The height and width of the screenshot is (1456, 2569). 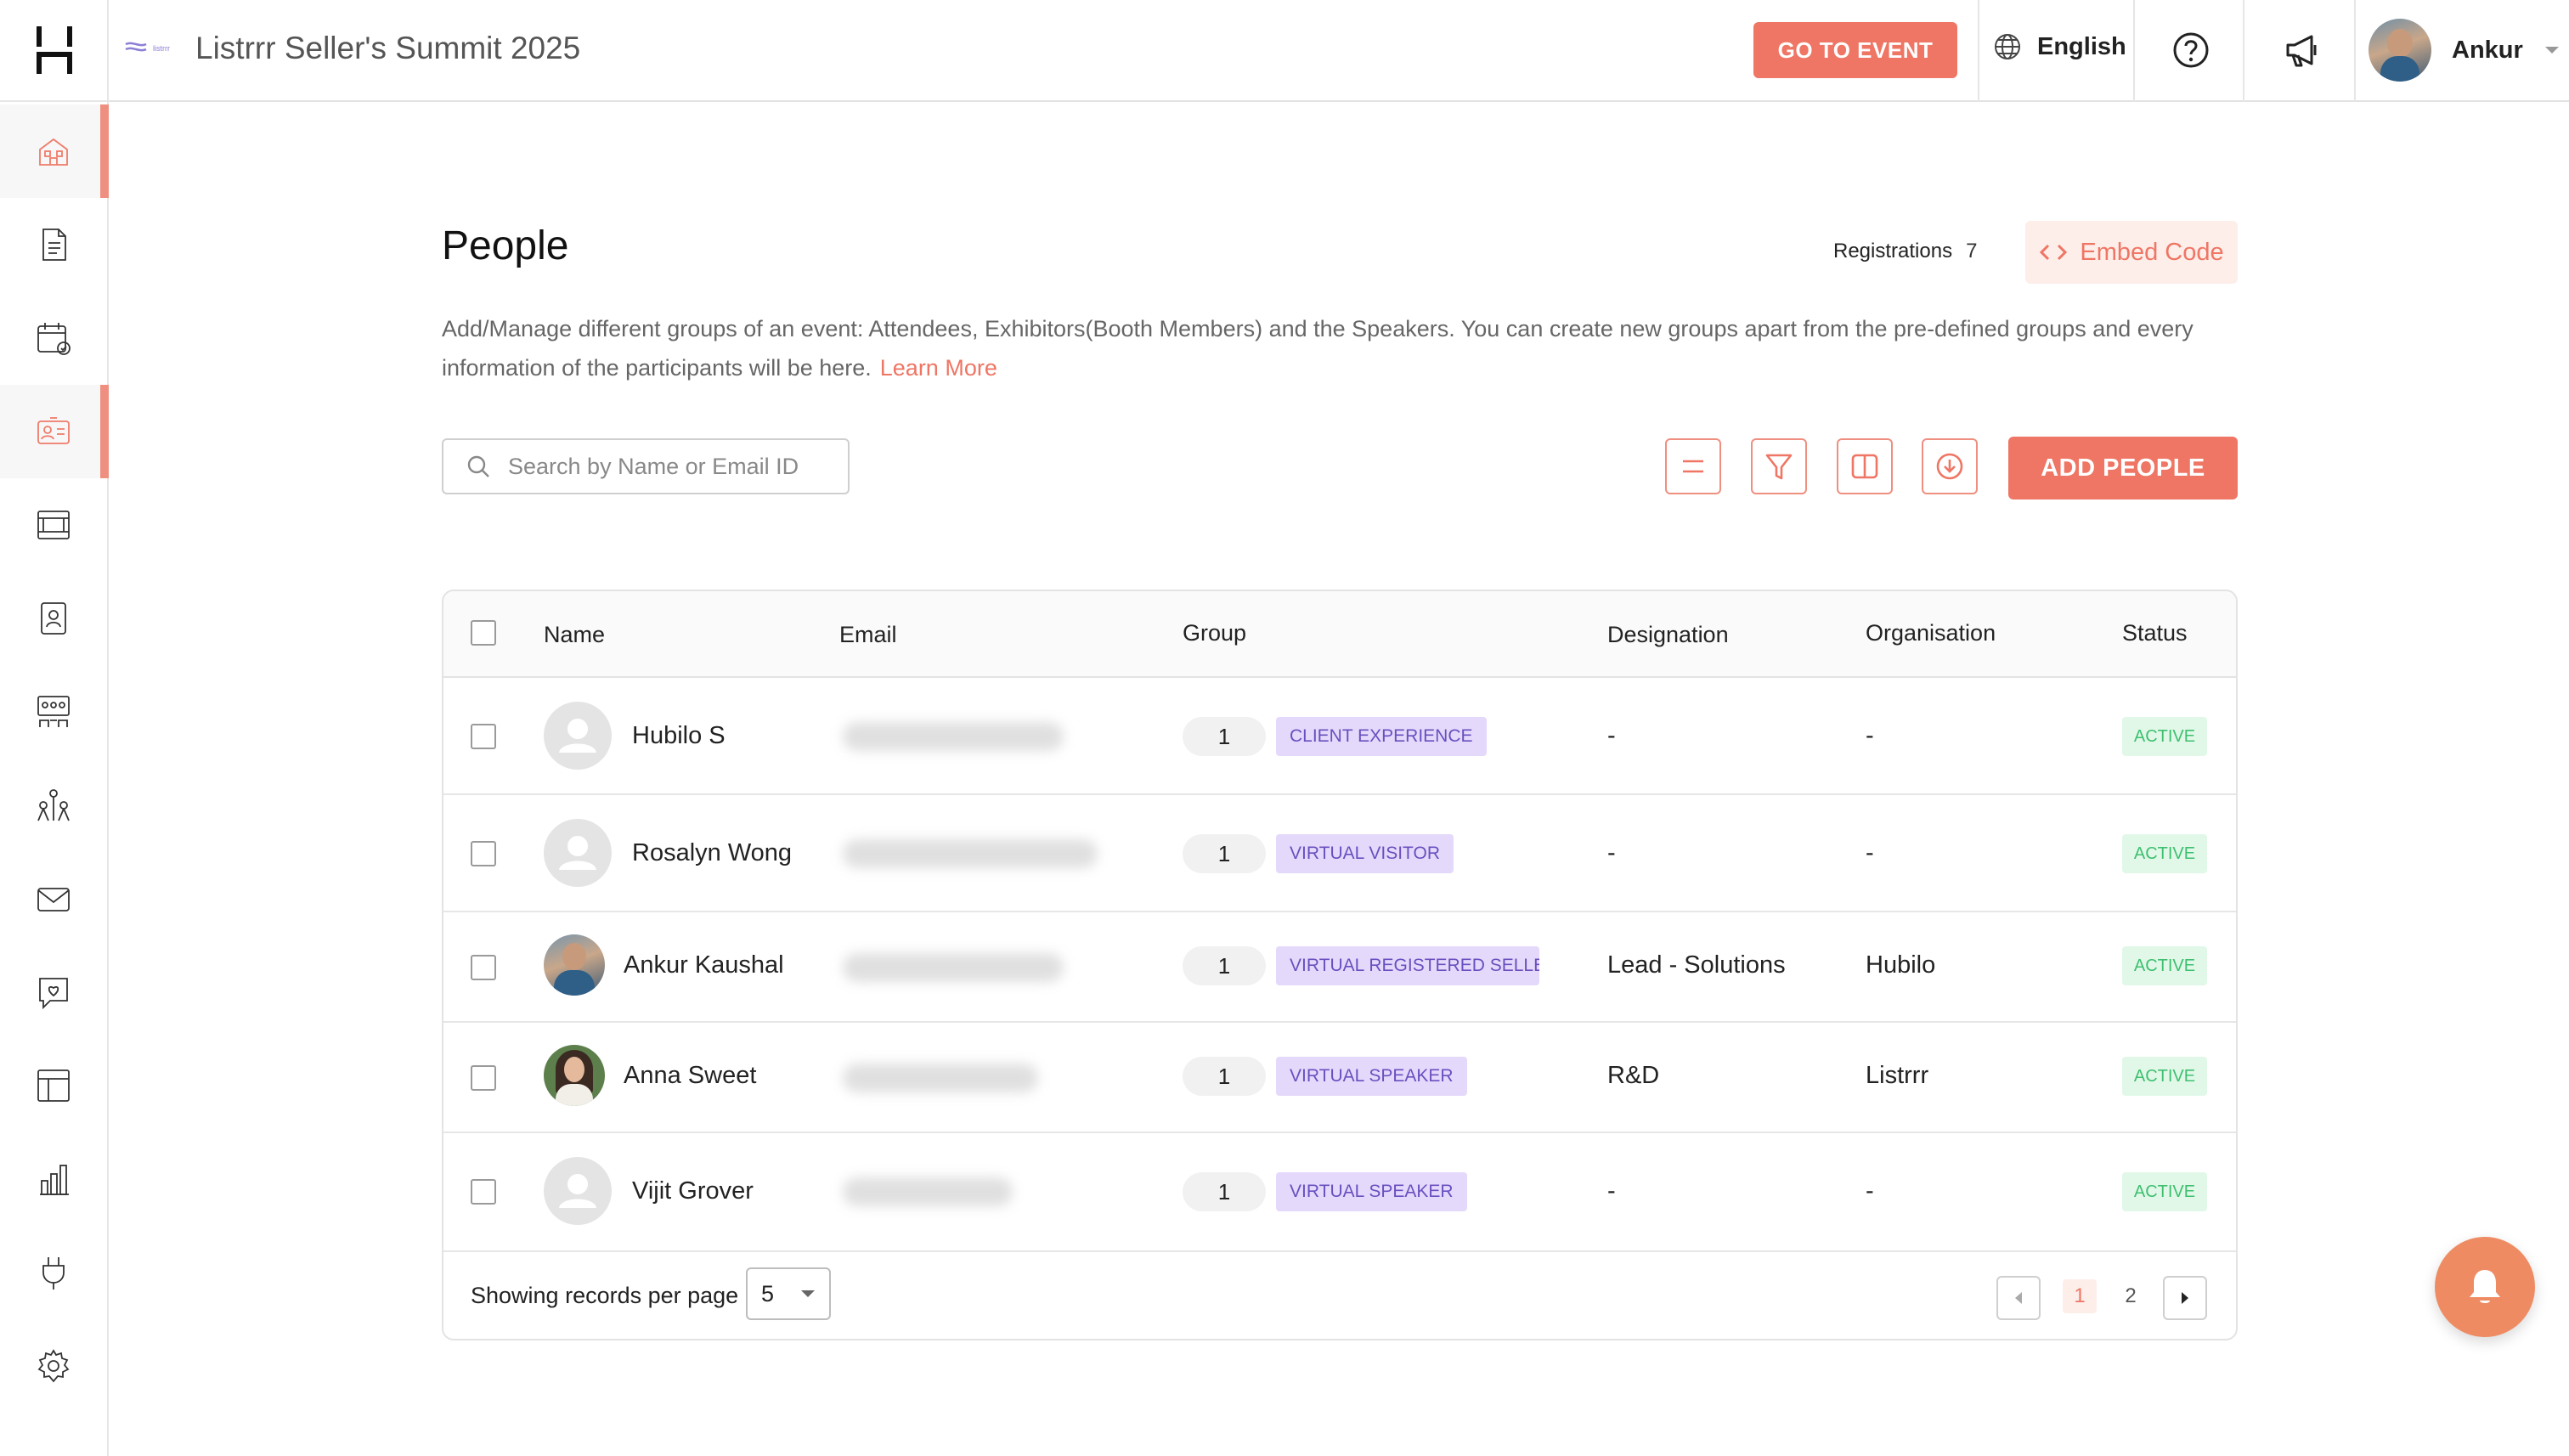 I want to click on page-number-2: 2, so click(x=2131, y=1296).